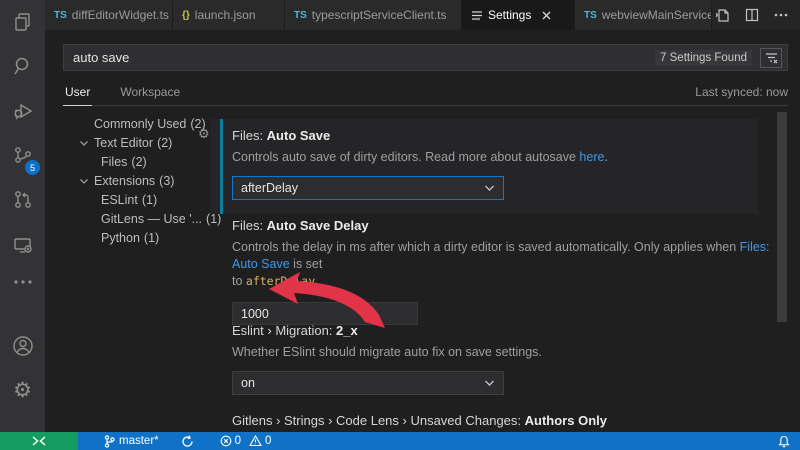 The height and width of the screenshot is (450, 800). What do you see at coordinates (22, 246) in the screenshot?
I see `remote-explorer-icon` at bounding box center [22, 246].